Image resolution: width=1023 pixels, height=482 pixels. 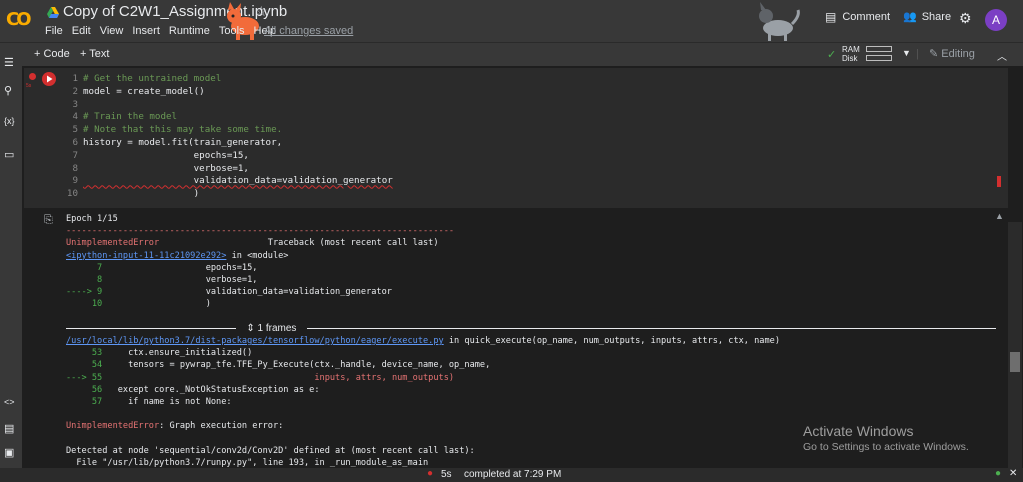 What do you see at coordinates (29, 86) in the screenshot?
I see `error-time: 5s` at bounding box center [29, 86].